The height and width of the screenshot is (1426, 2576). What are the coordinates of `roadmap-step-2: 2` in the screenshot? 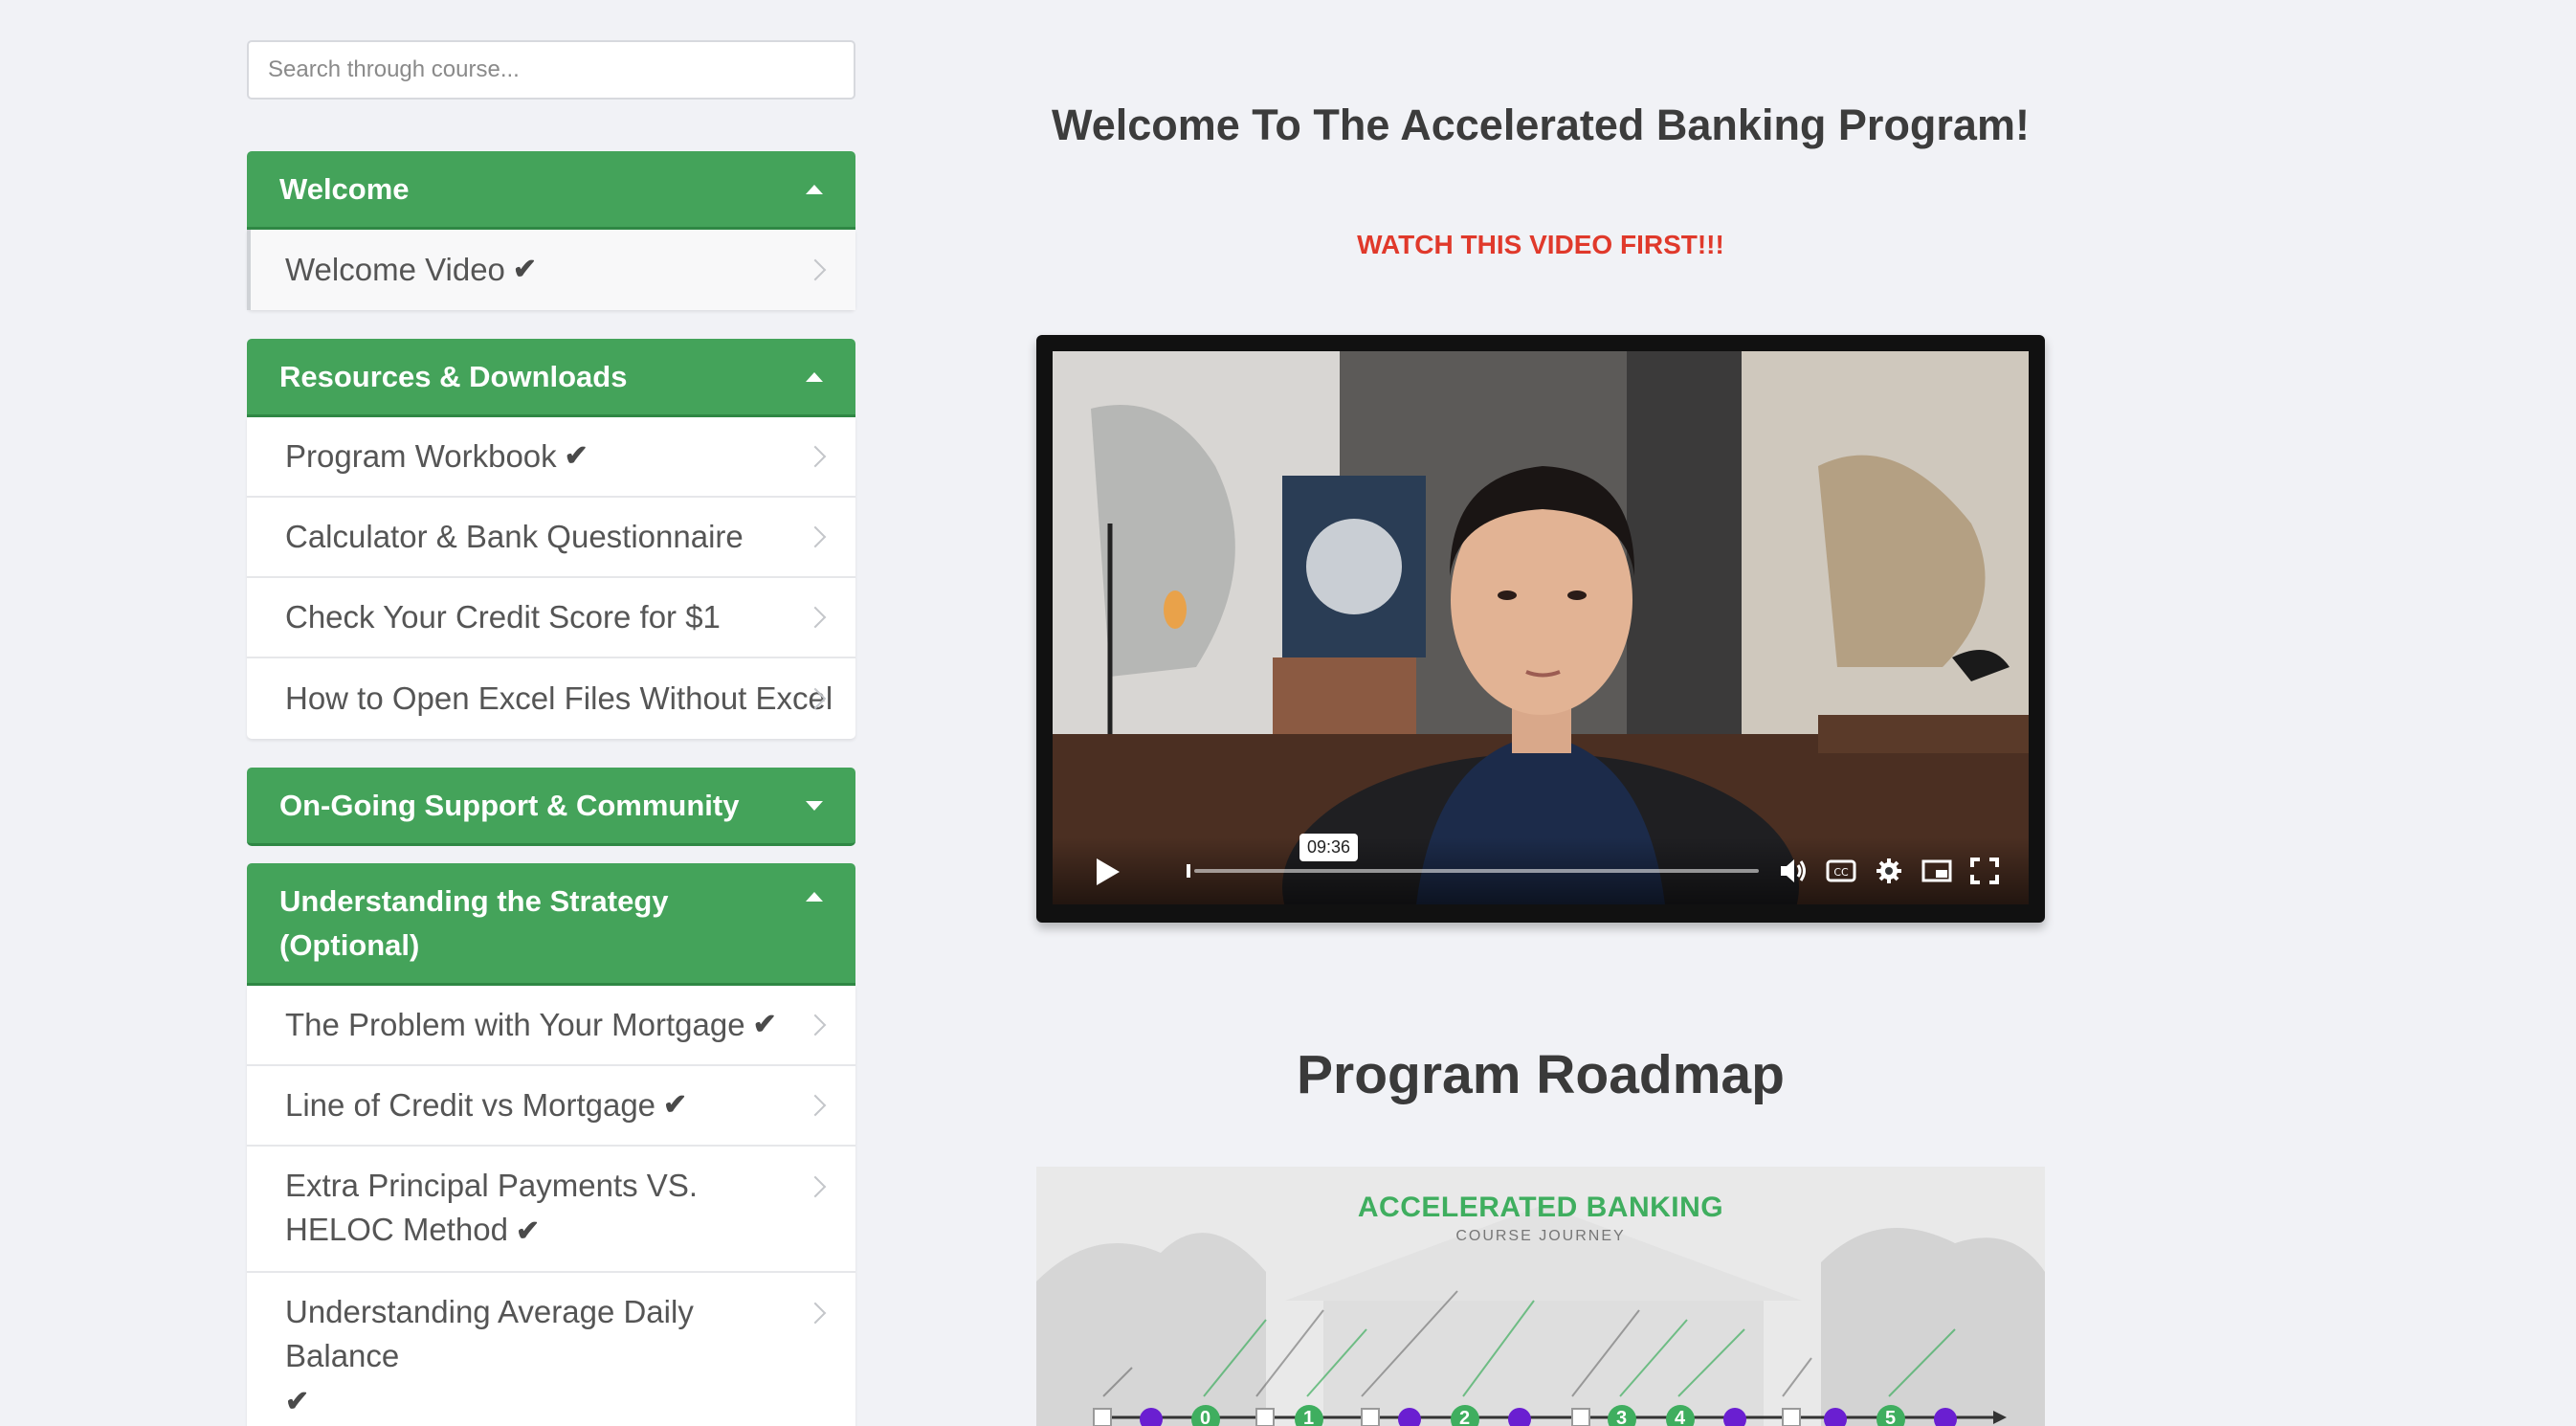 It's located at (1465, 1417).